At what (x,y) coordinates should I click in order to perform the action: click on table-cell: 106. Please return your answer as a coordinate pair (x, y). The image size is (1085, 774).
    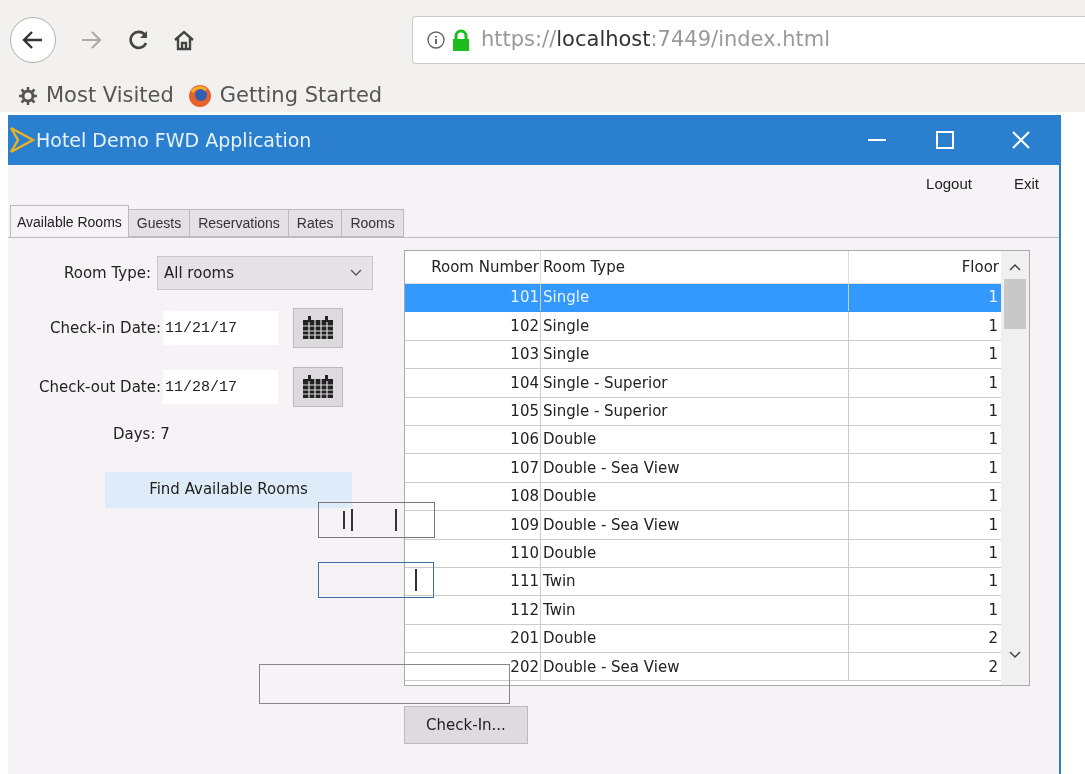
    Looking at the image, I should click on (473, 439).